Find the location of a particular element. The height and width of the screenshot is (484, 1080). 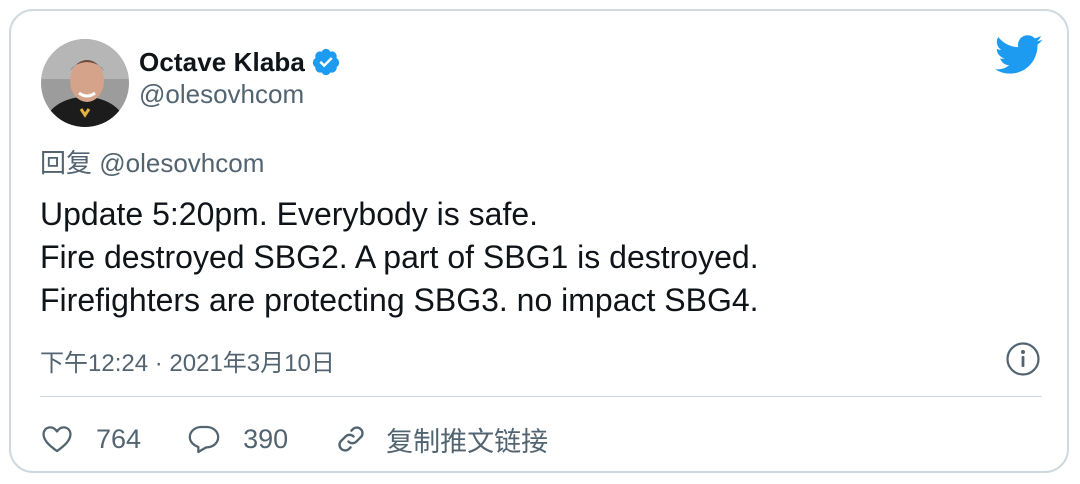

speech-bubble-icon is located at coordinates (204, 439).